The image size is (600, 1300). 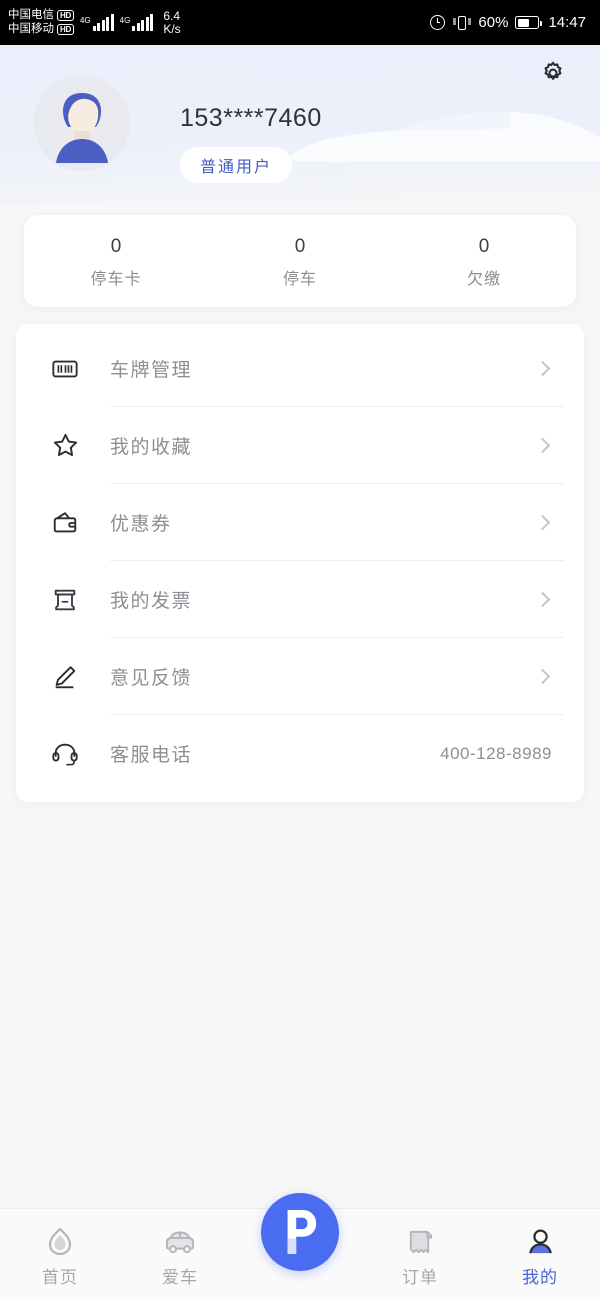 I want to click on license-plate-icon, so click(x=65, y=369).